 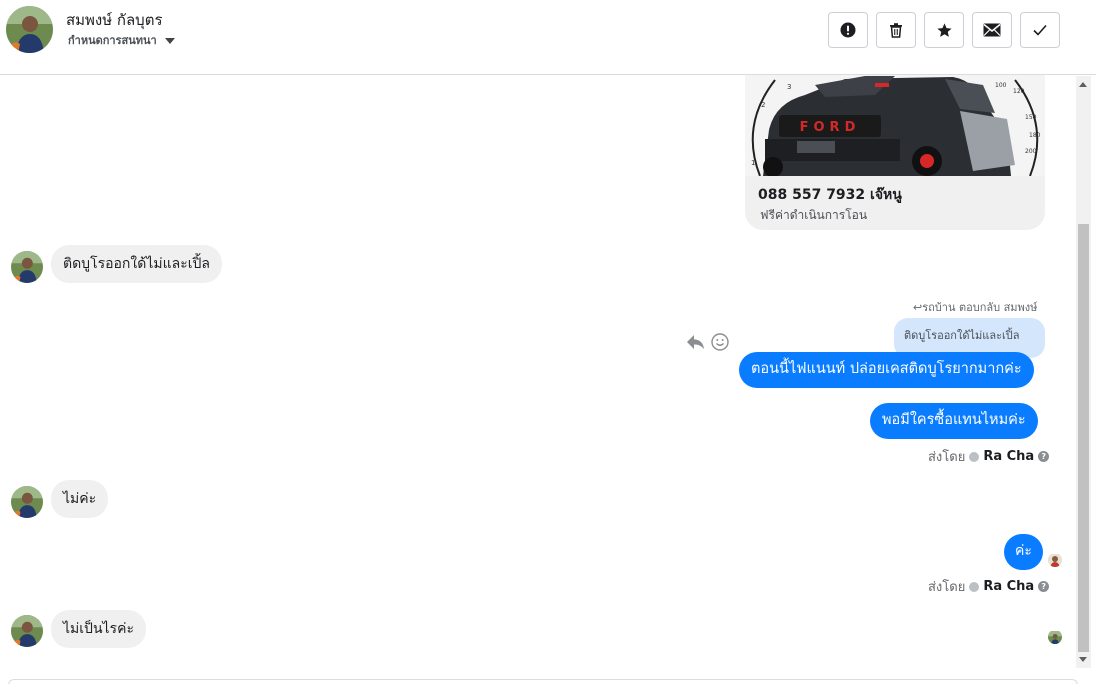 I want to click on star-icon, so click(x=944, y=29).